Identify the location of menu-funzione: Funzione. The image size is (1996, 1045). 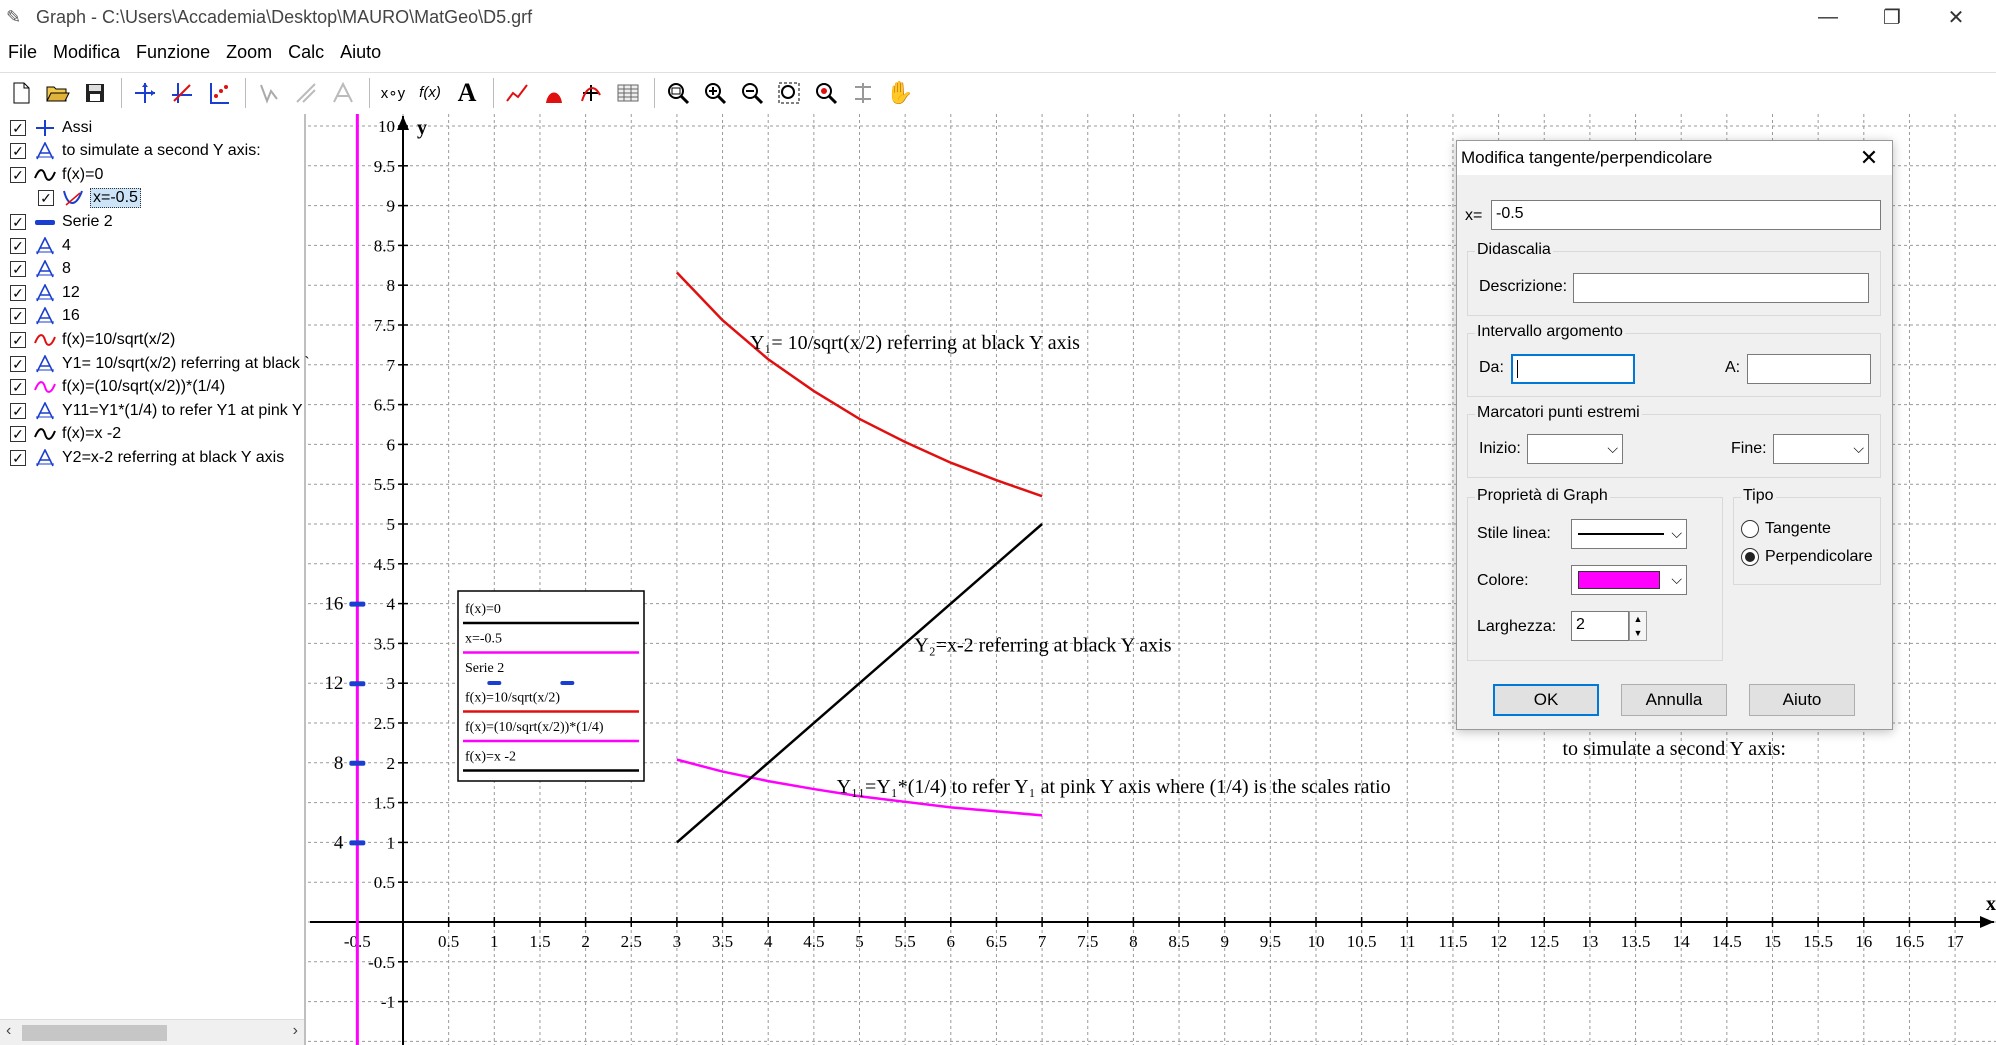
(173, 52).